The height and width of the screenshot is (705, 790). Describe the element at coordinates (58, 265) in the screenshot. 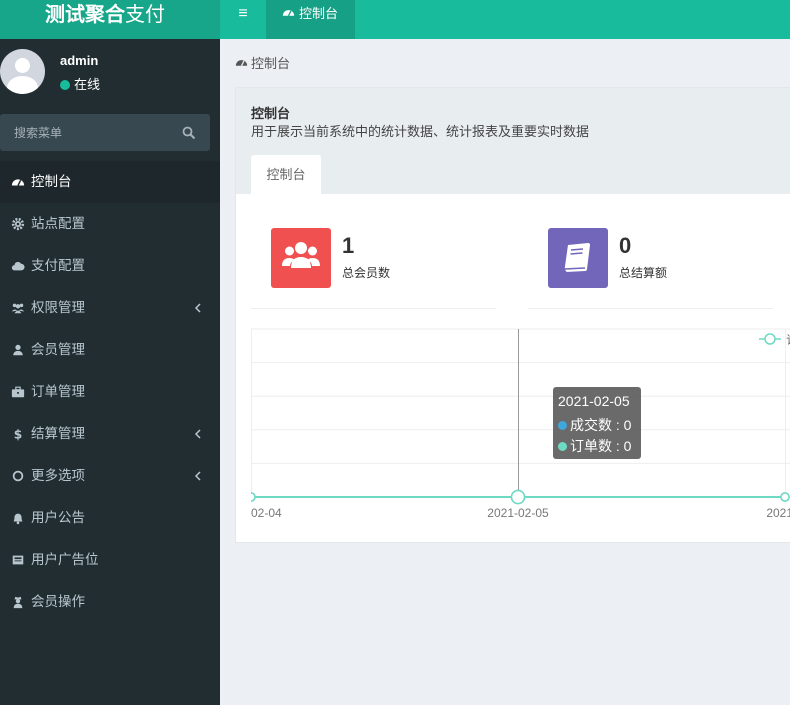

I see `sidebar-item-label: 支付配置` at that location.